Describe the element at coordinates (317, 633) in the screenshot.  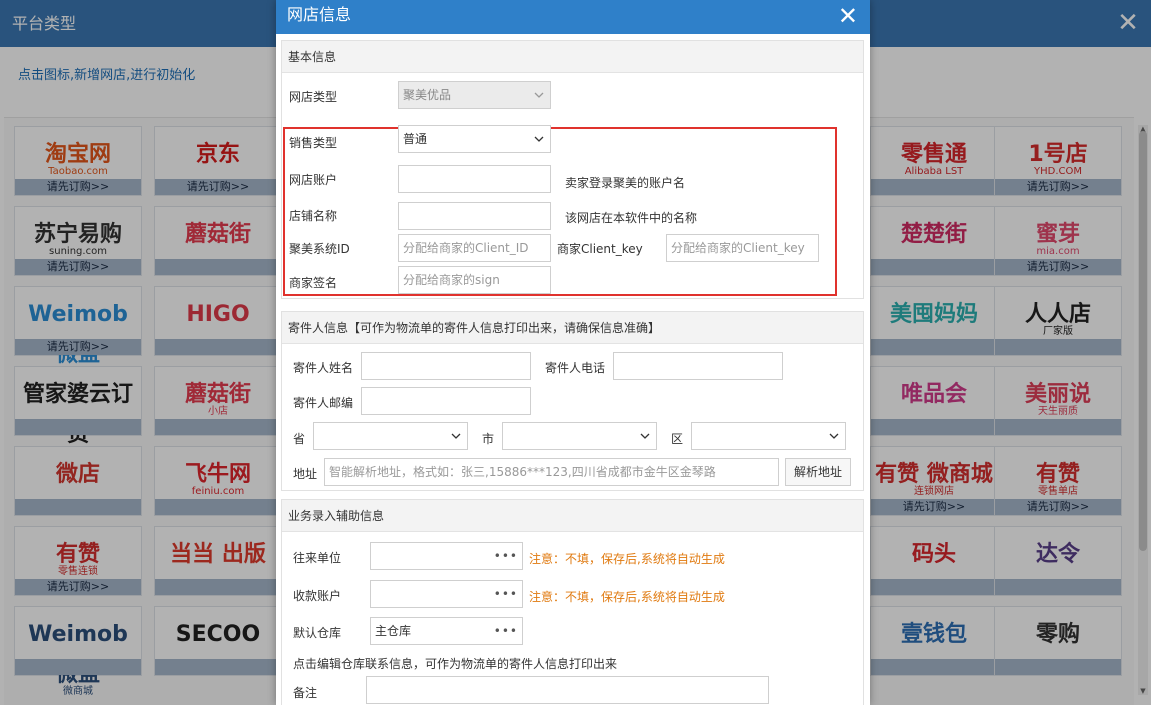
I see `default-warehouse-label: 默认仓库` at that location.